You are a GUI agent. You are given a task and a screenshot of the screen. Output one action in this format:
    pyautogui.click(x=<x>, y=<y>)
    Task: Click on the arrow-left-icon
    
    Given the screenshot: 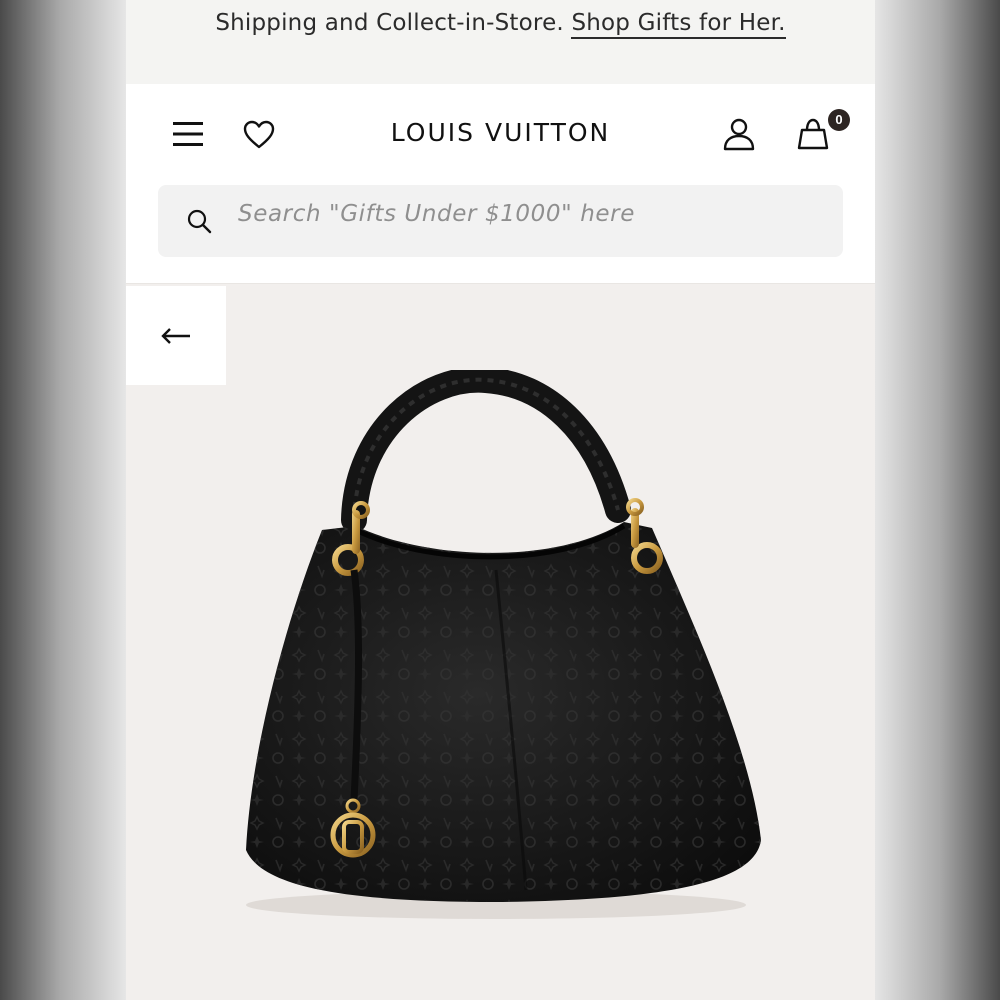 What is the action you would take?
    pyautogui.click(x=175, y=336)
    